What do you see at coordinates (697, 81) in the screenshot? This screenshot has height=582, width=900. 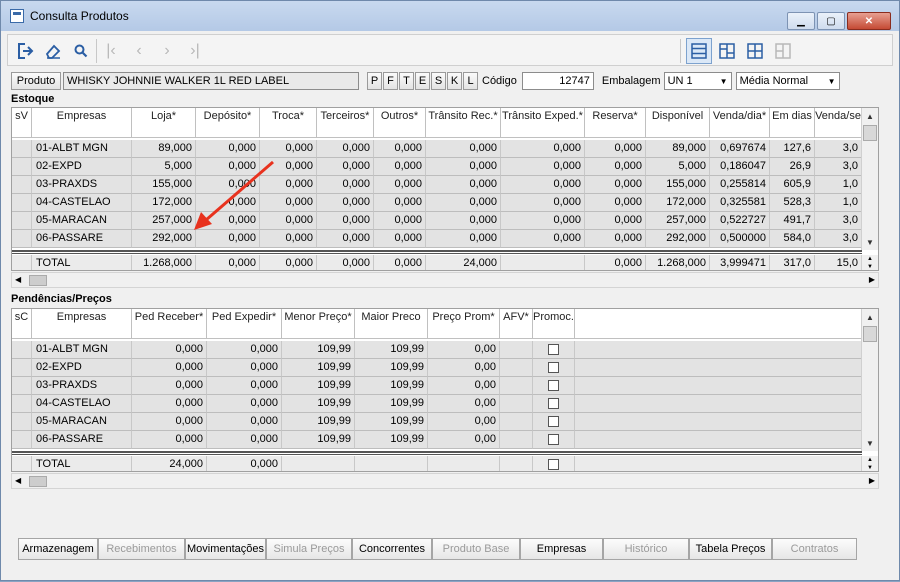 I see `embalagem-select: UN 1 ▼` at bounding box center [697, 81].